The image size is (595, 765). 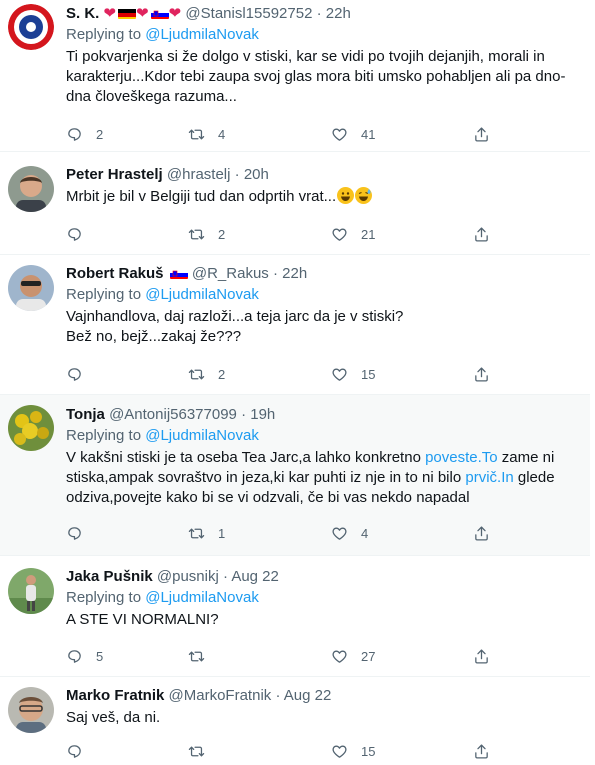 I want to click on action-bar: 15, so click(x=286, y=751).